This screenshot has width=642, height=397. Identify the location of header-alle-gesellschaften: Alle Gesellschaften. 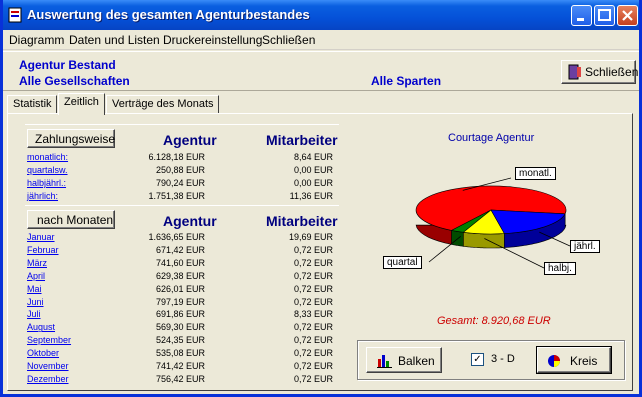
(74, 81).